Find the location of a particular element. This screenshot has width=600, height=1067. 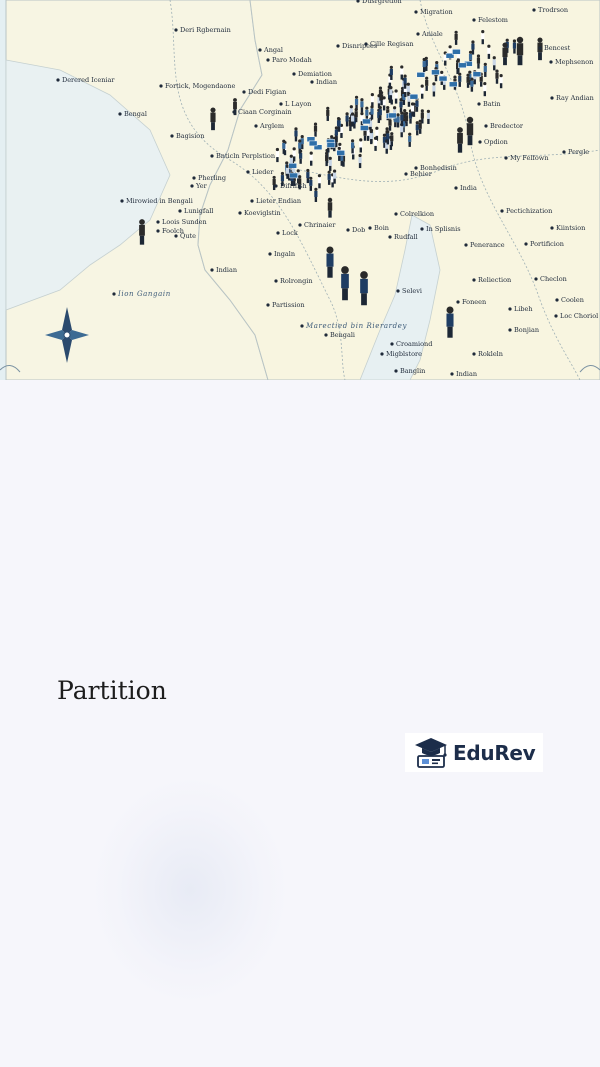

map-label: Checlon is located at coordinates (553, 279).